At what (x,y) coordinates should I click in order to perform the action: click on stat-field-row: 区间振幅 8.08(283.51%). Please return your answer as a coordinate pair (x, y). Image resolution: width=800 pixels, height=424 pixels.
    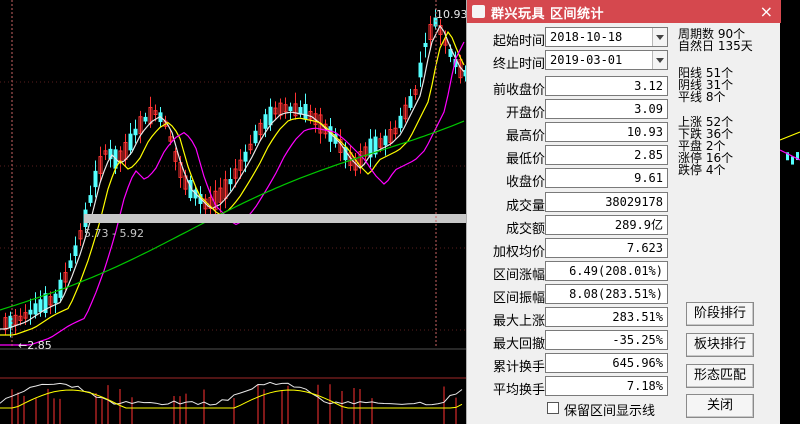
    Looking at the image, I should click on (572, 295).